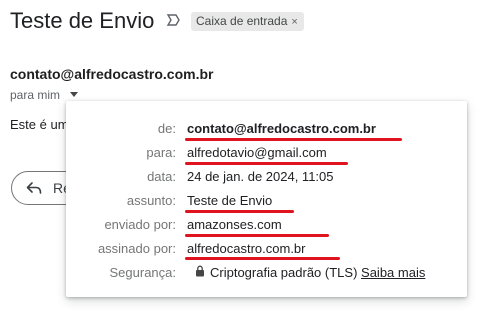  I want to click on detail-row-from: de: contato@alfredocastro.com.br, so click(266, 128).